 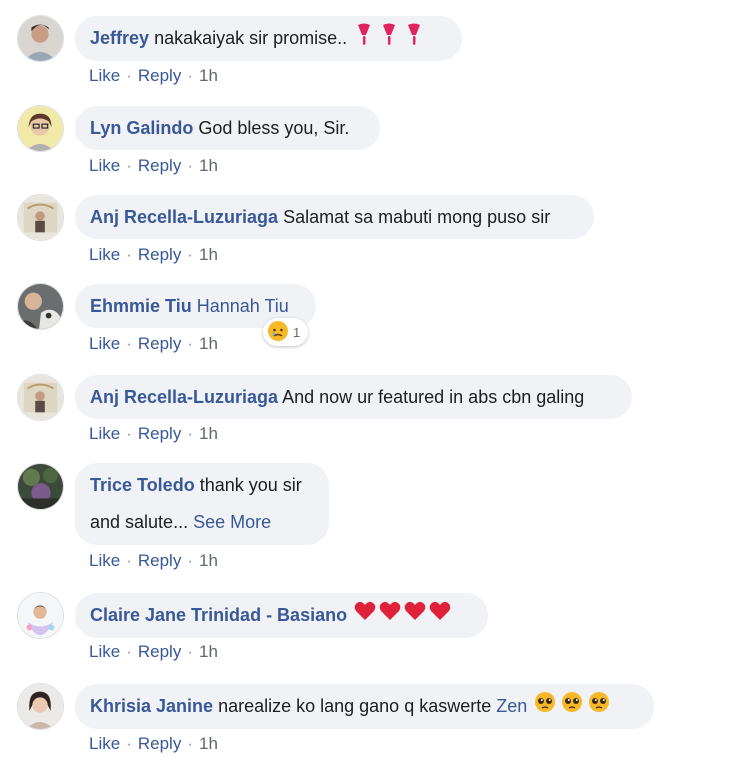 I want to click on comment-text: narealize ko lang gano q kaswerte, so click(x=355, y=706).